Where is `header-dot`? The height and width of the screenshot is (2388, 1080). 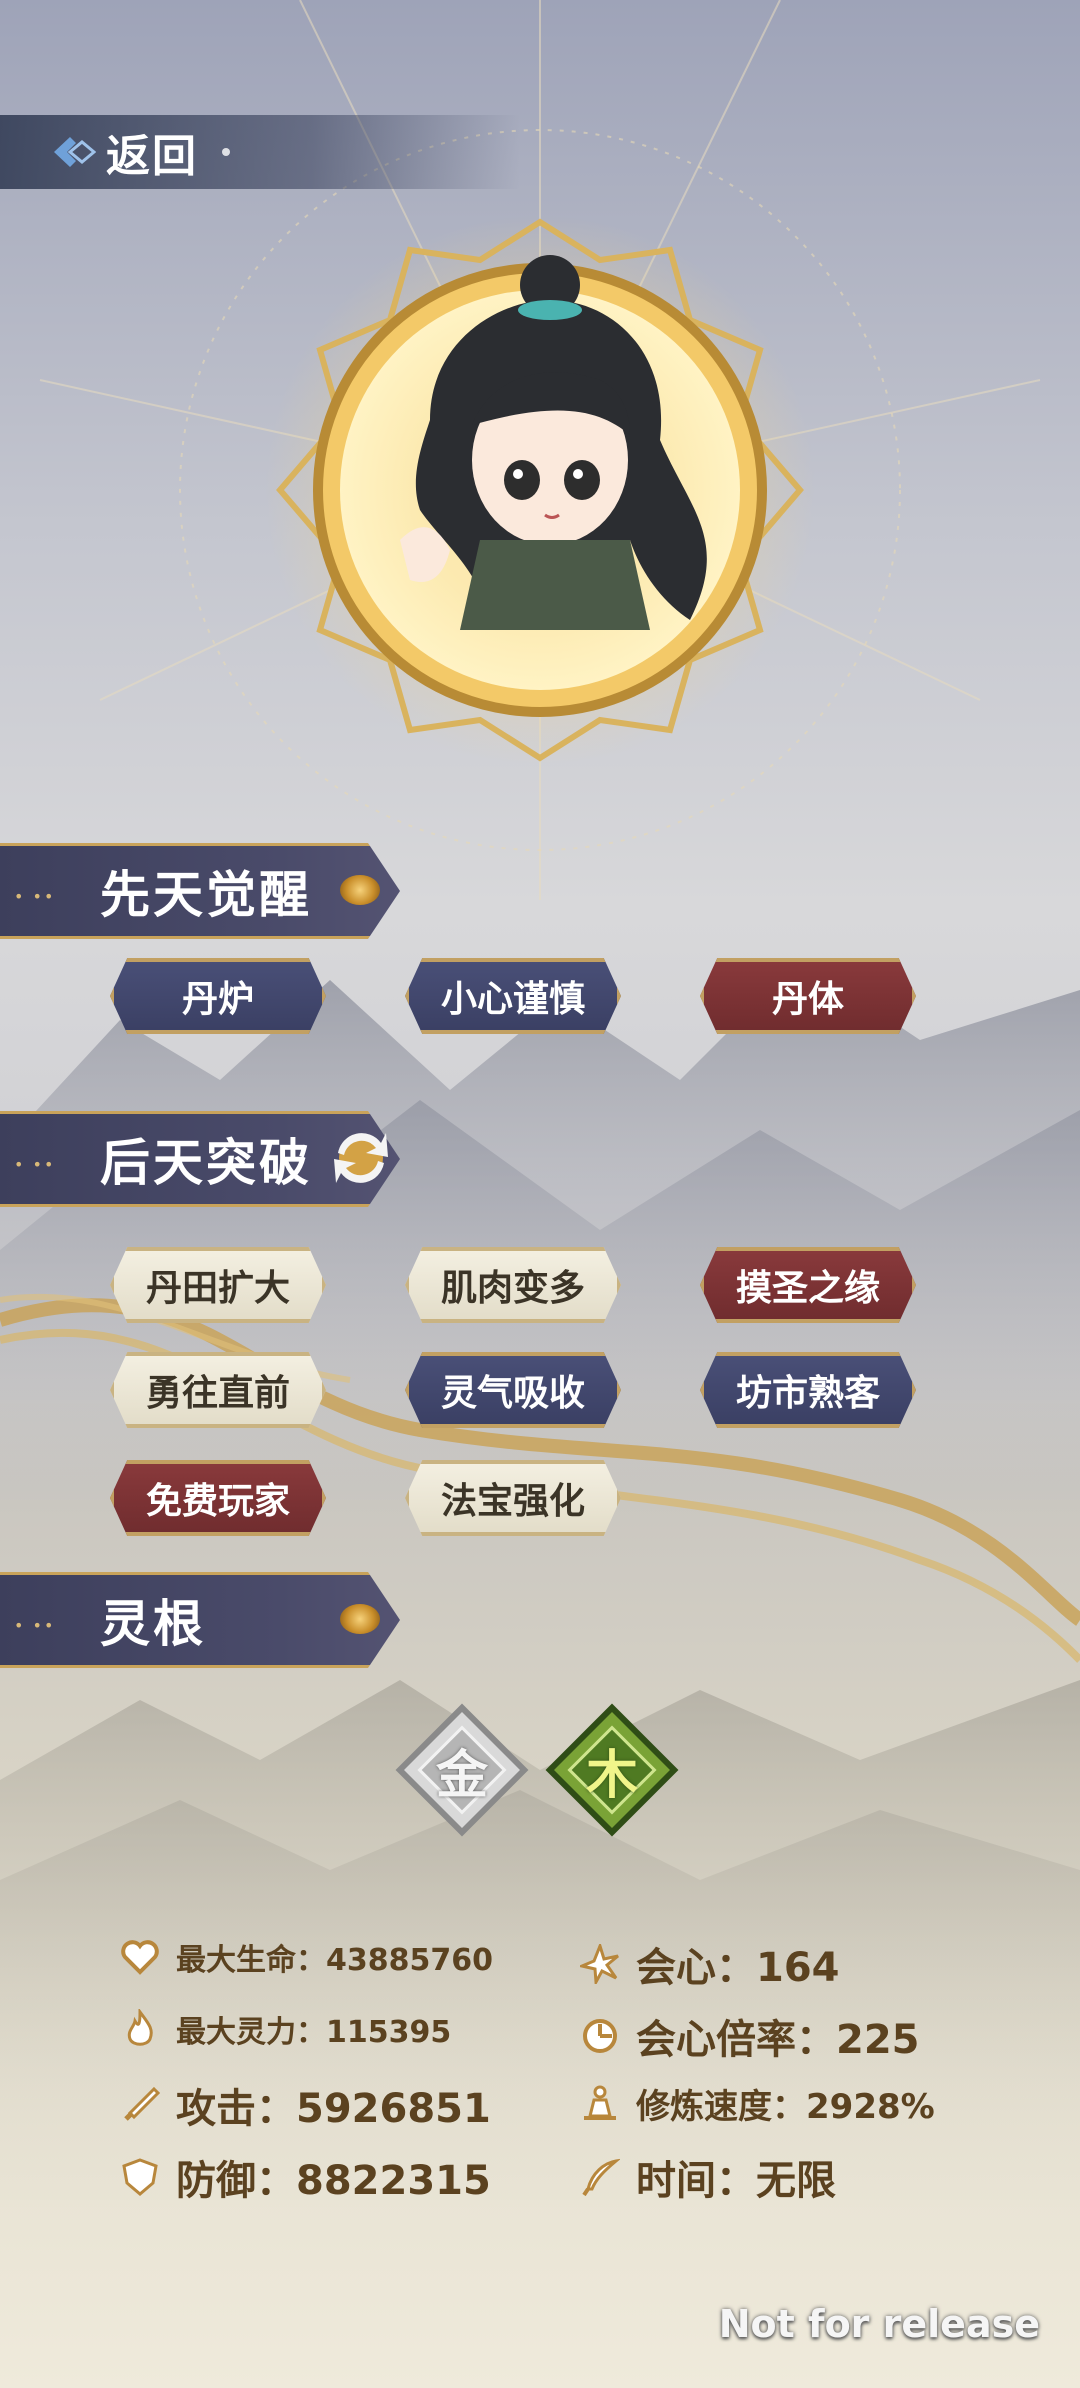
header-dot is located at coordinates (226, 152).